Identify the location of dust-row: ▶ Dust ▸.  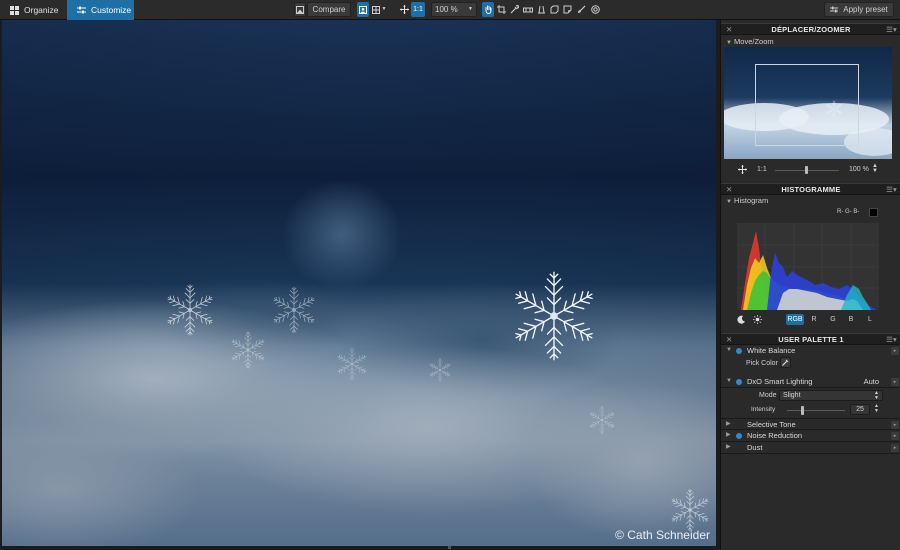
(810, 448).